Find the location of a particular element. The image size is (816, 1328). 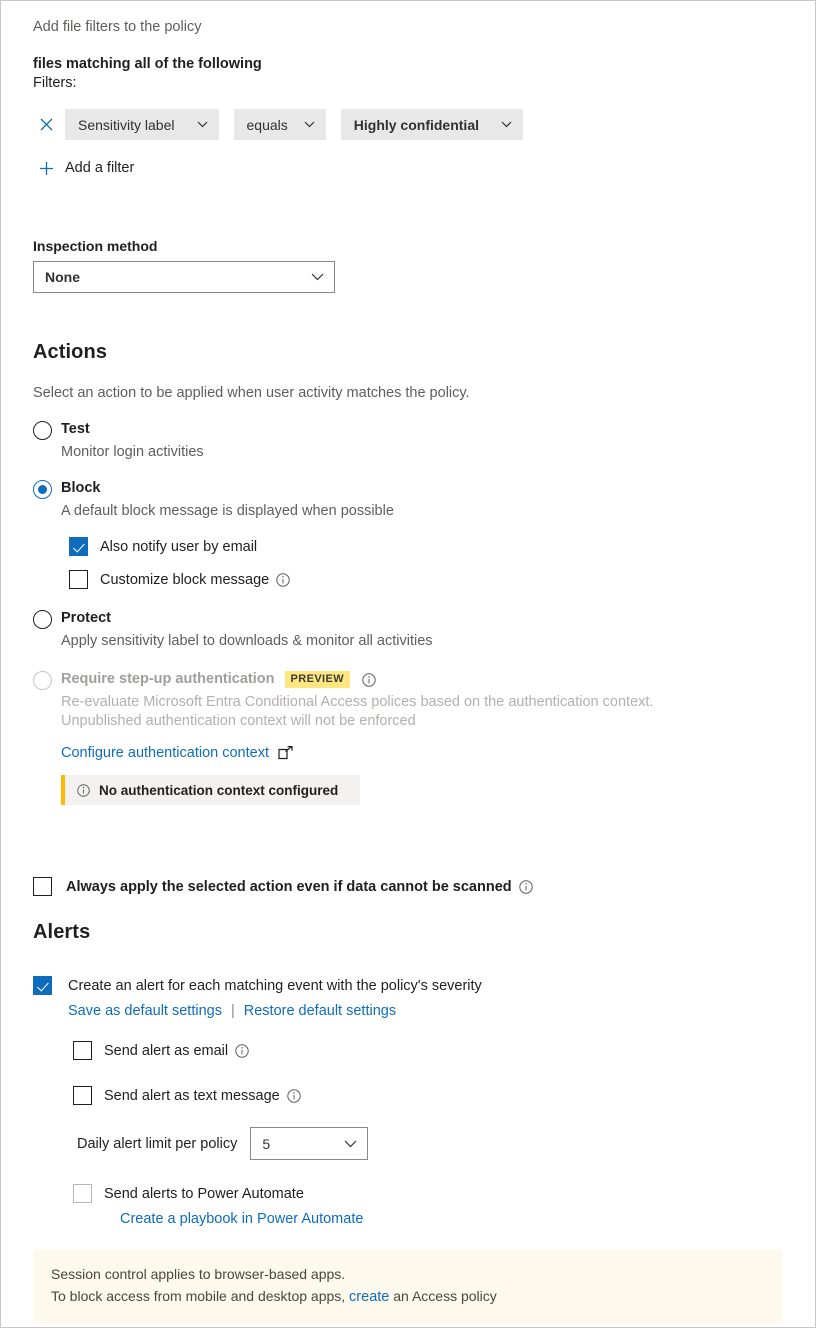

filter-value-dropdown: Highly confidential is located at coordinates (431, 124).